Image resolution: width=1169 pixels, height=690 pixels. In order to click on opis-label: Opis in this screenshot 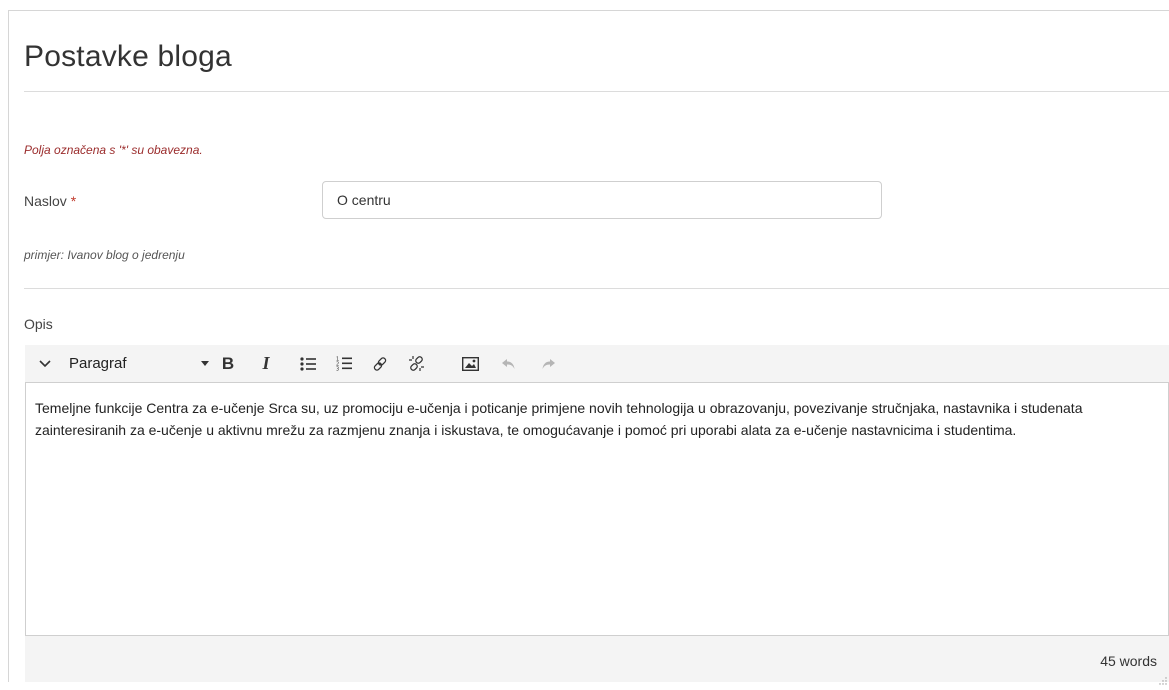, I will do `click(38, 324)`.